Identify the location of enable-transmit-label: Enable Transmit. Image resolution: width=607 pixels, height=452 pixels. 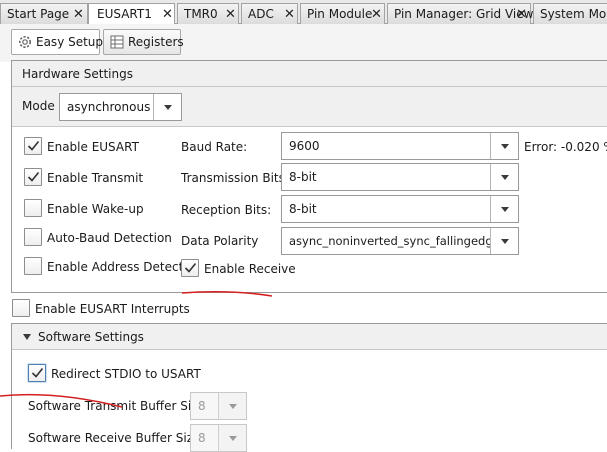
(95, 178).